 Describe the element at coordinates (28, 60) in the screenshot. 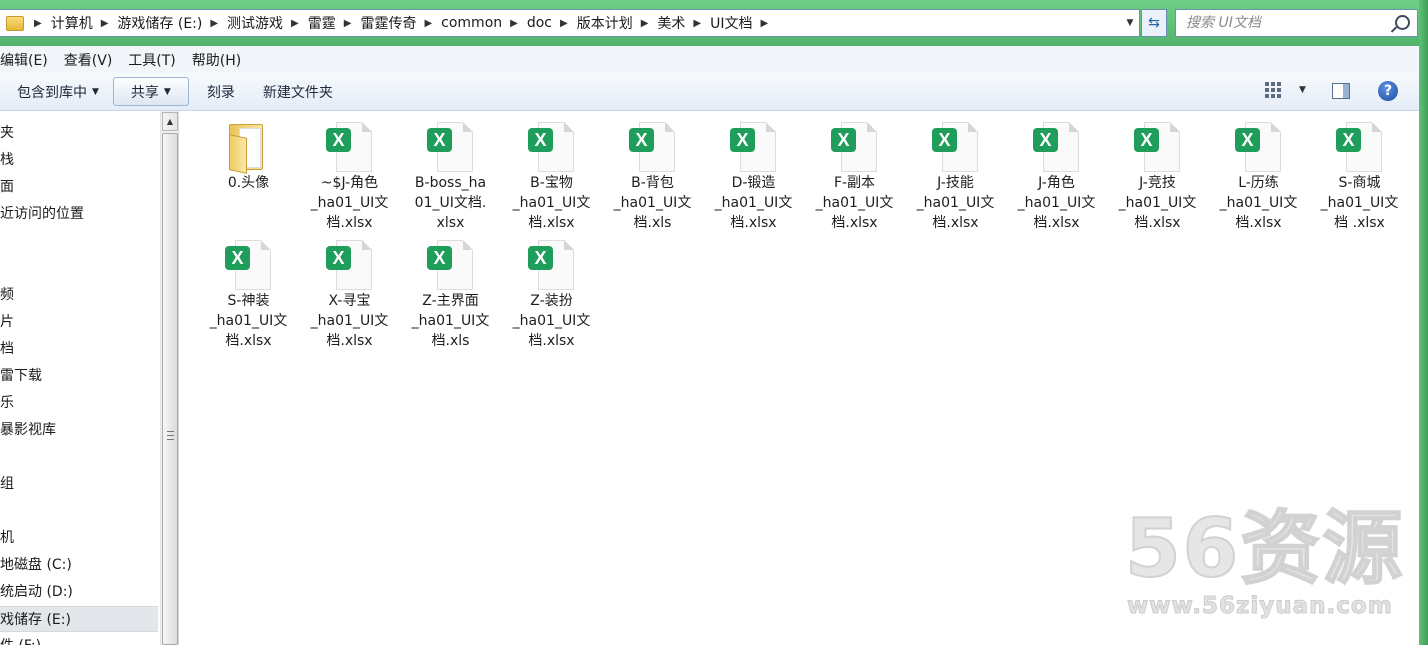

I see `menu-edit: 编辑(E)` at that location.